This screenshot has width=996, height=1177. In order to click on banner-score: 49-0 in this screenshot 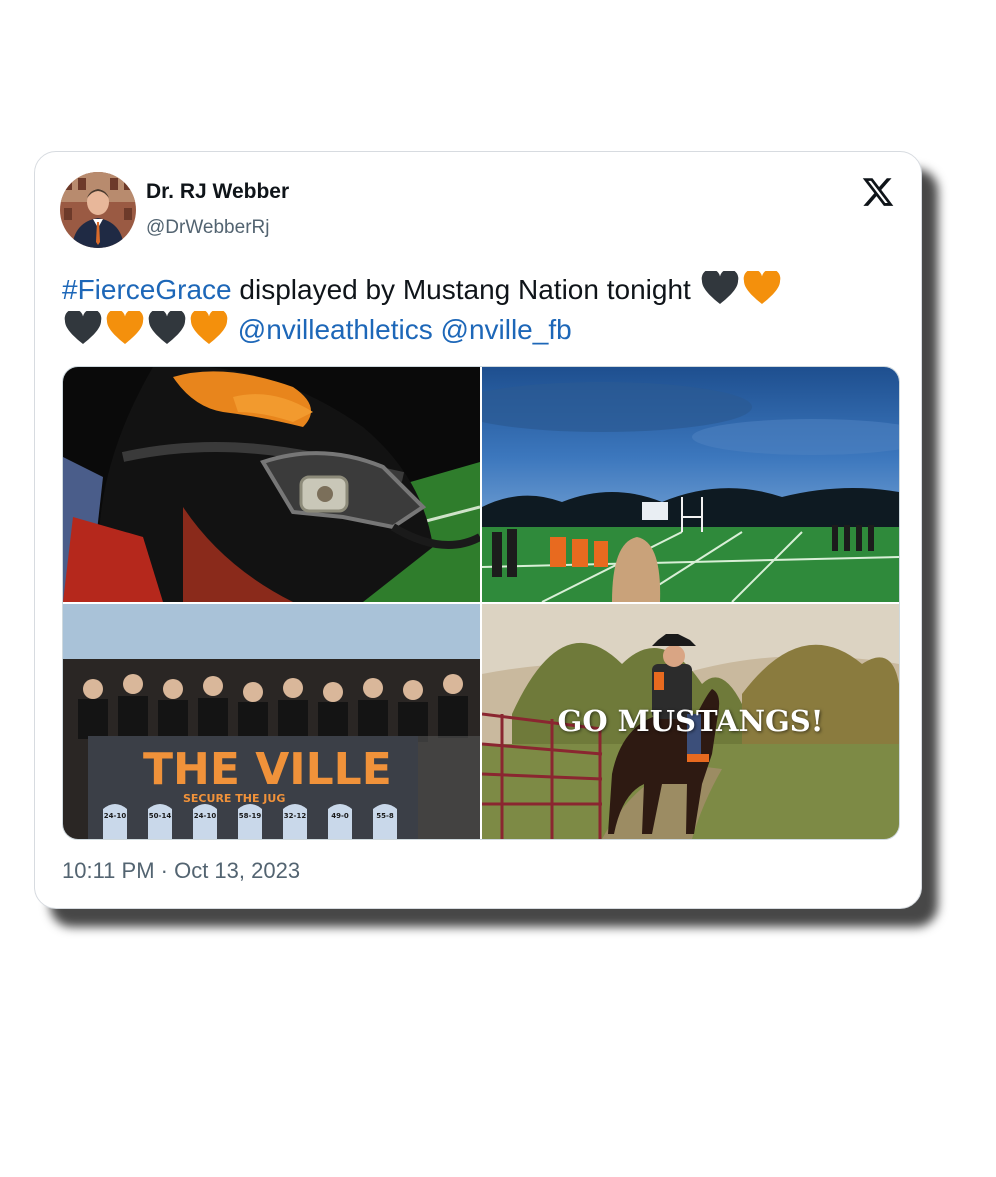, I will do `click(340, 816)`.